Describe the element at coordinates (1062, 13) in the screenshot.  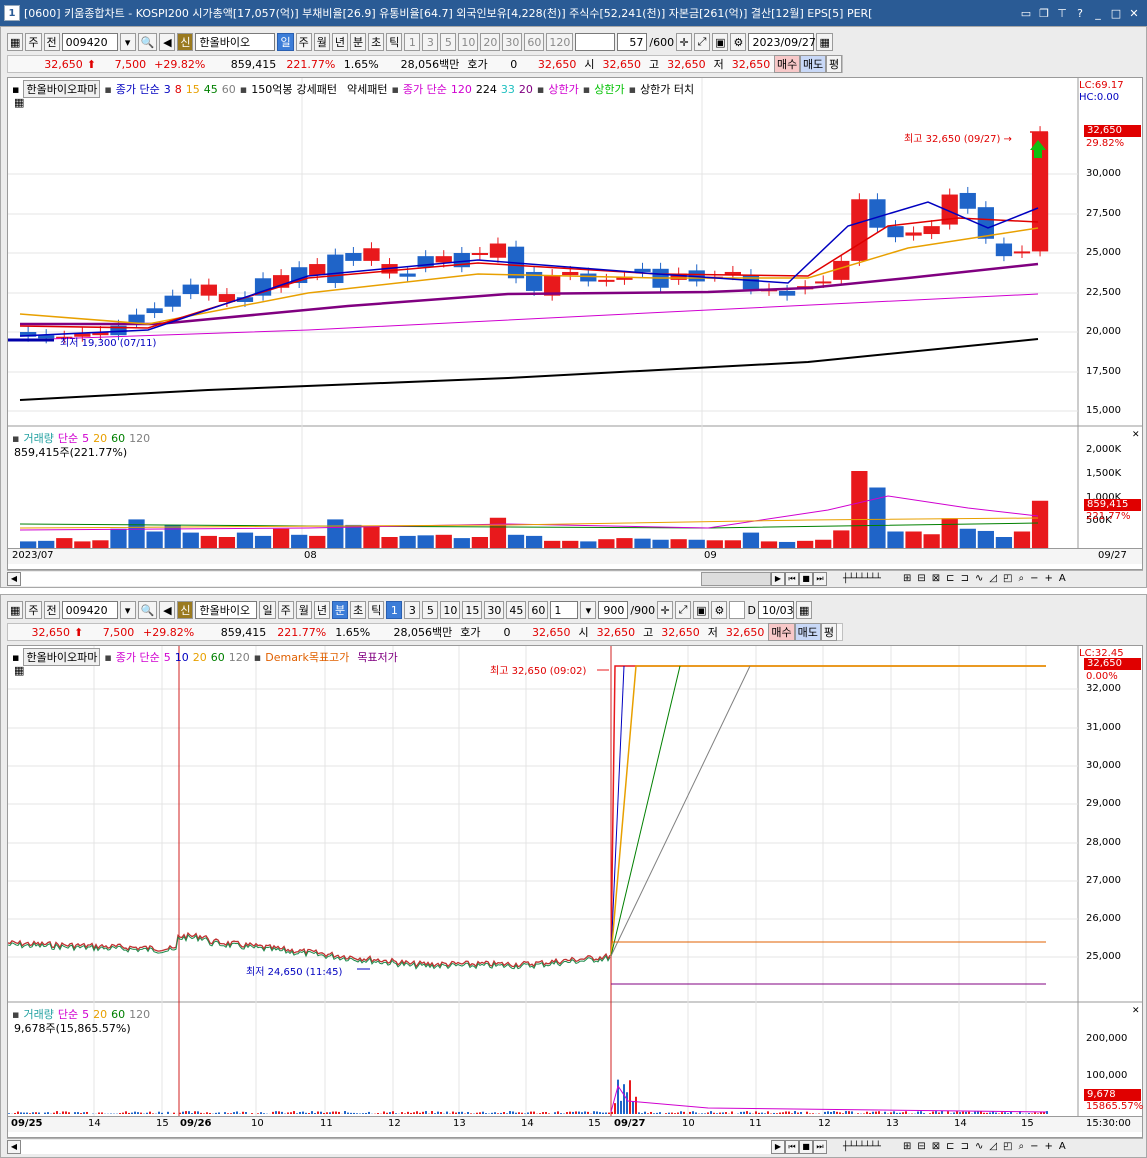
I see `pin-icon: ⊤` at that location.